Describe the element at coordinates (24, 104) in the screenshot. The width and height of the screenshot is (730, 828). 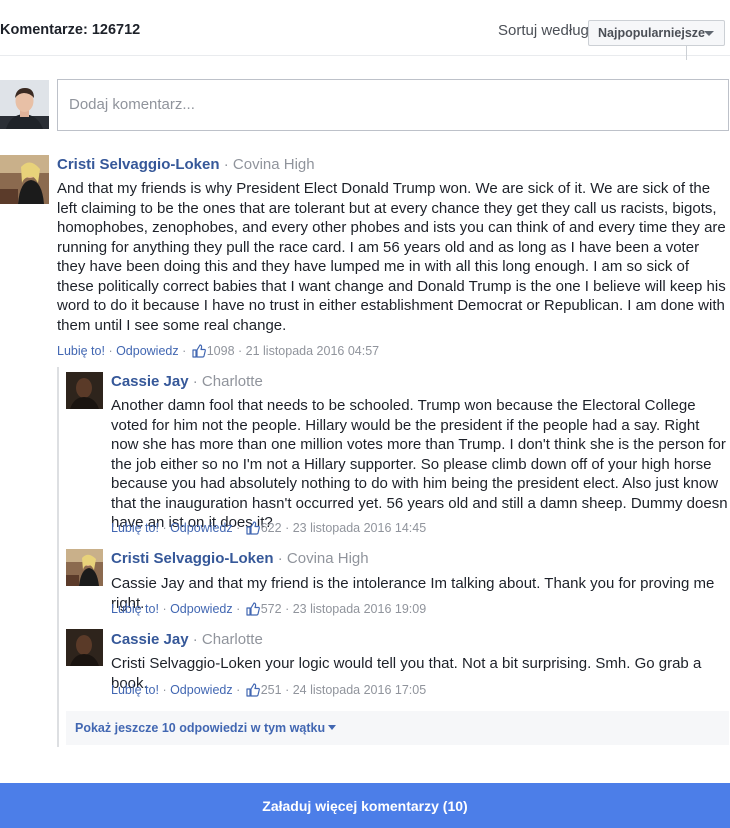
I see `current-user-avatar` at that location.